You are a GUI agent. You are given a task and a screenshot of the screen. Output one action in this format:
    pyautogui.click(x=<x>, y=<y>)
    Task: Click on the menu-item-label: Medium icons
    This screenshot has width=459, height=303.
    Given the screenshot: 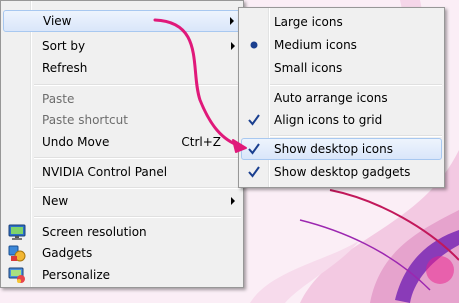 What is the action you would take?
    pyautogui.click(x=315, y=45)
    